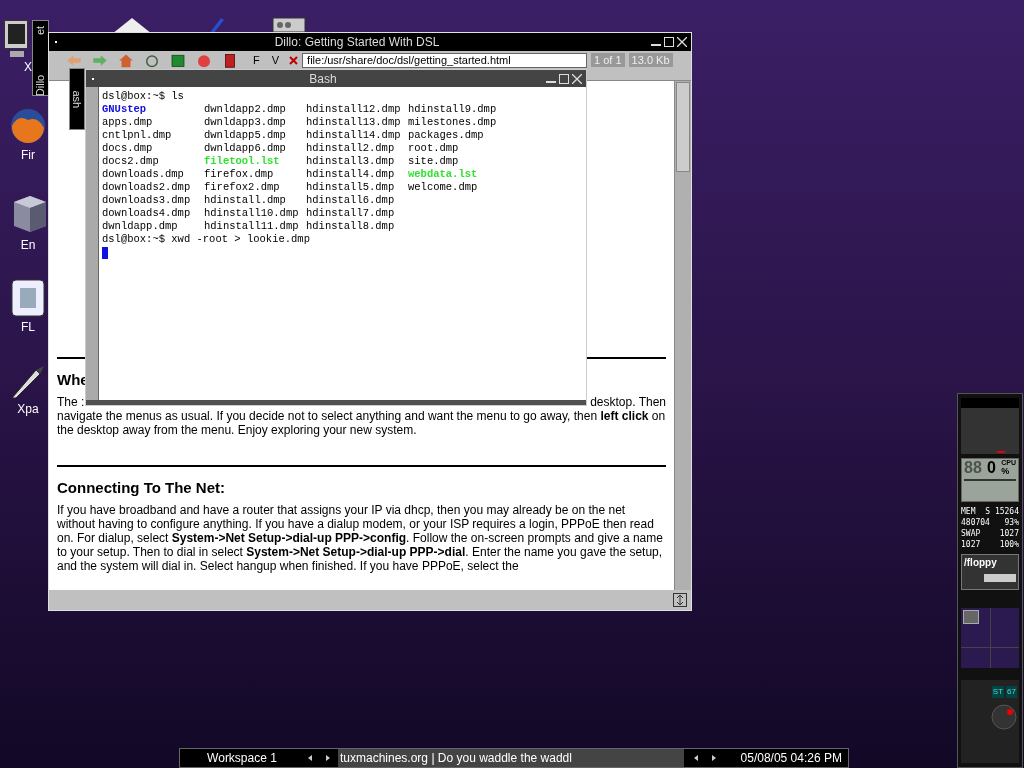 The width and height of the screenshot is (1024, 768). Describe the element at coordinates (128, 122) in the screenshot. I see `file-name: apps.dmp` at that location.